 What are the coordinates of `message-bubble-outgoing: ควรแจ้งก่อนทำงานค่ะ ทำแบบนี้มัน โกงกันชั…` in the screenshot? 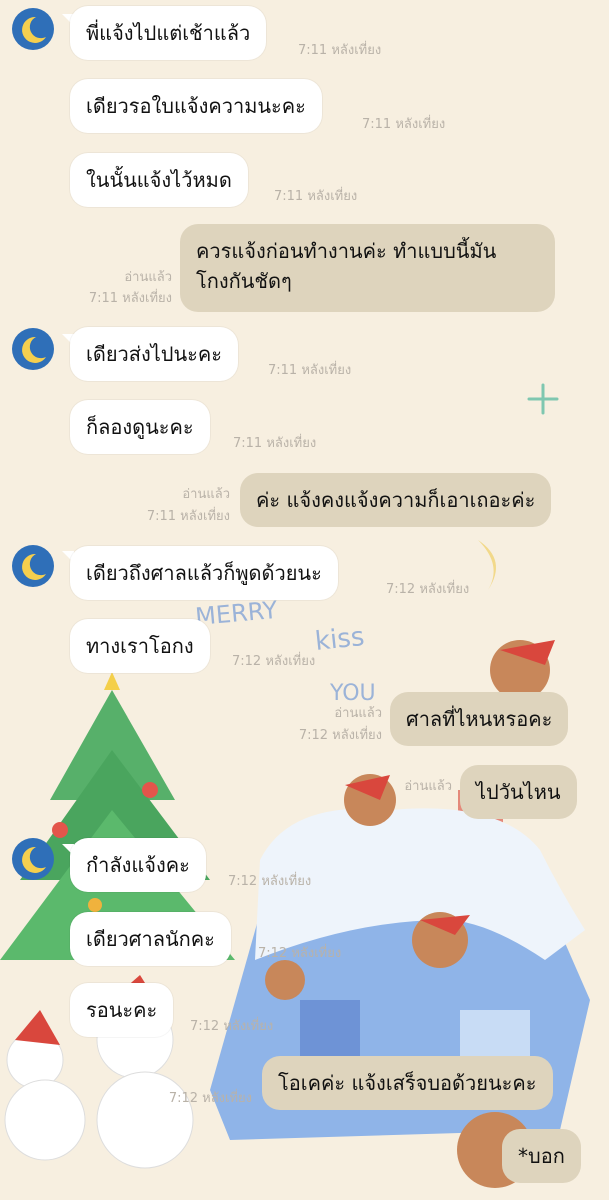 It's located at (367, 268).